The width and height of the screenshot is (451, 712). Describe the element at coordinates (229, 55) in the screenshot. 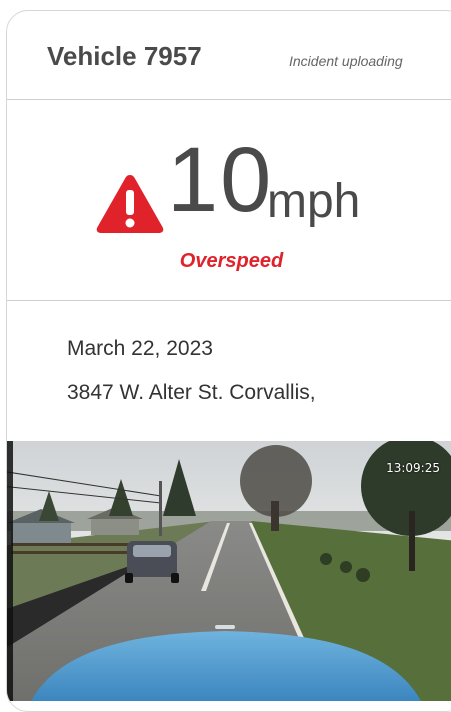

I see `card-header: Vehicle 7957 Incident uploading` at that location.